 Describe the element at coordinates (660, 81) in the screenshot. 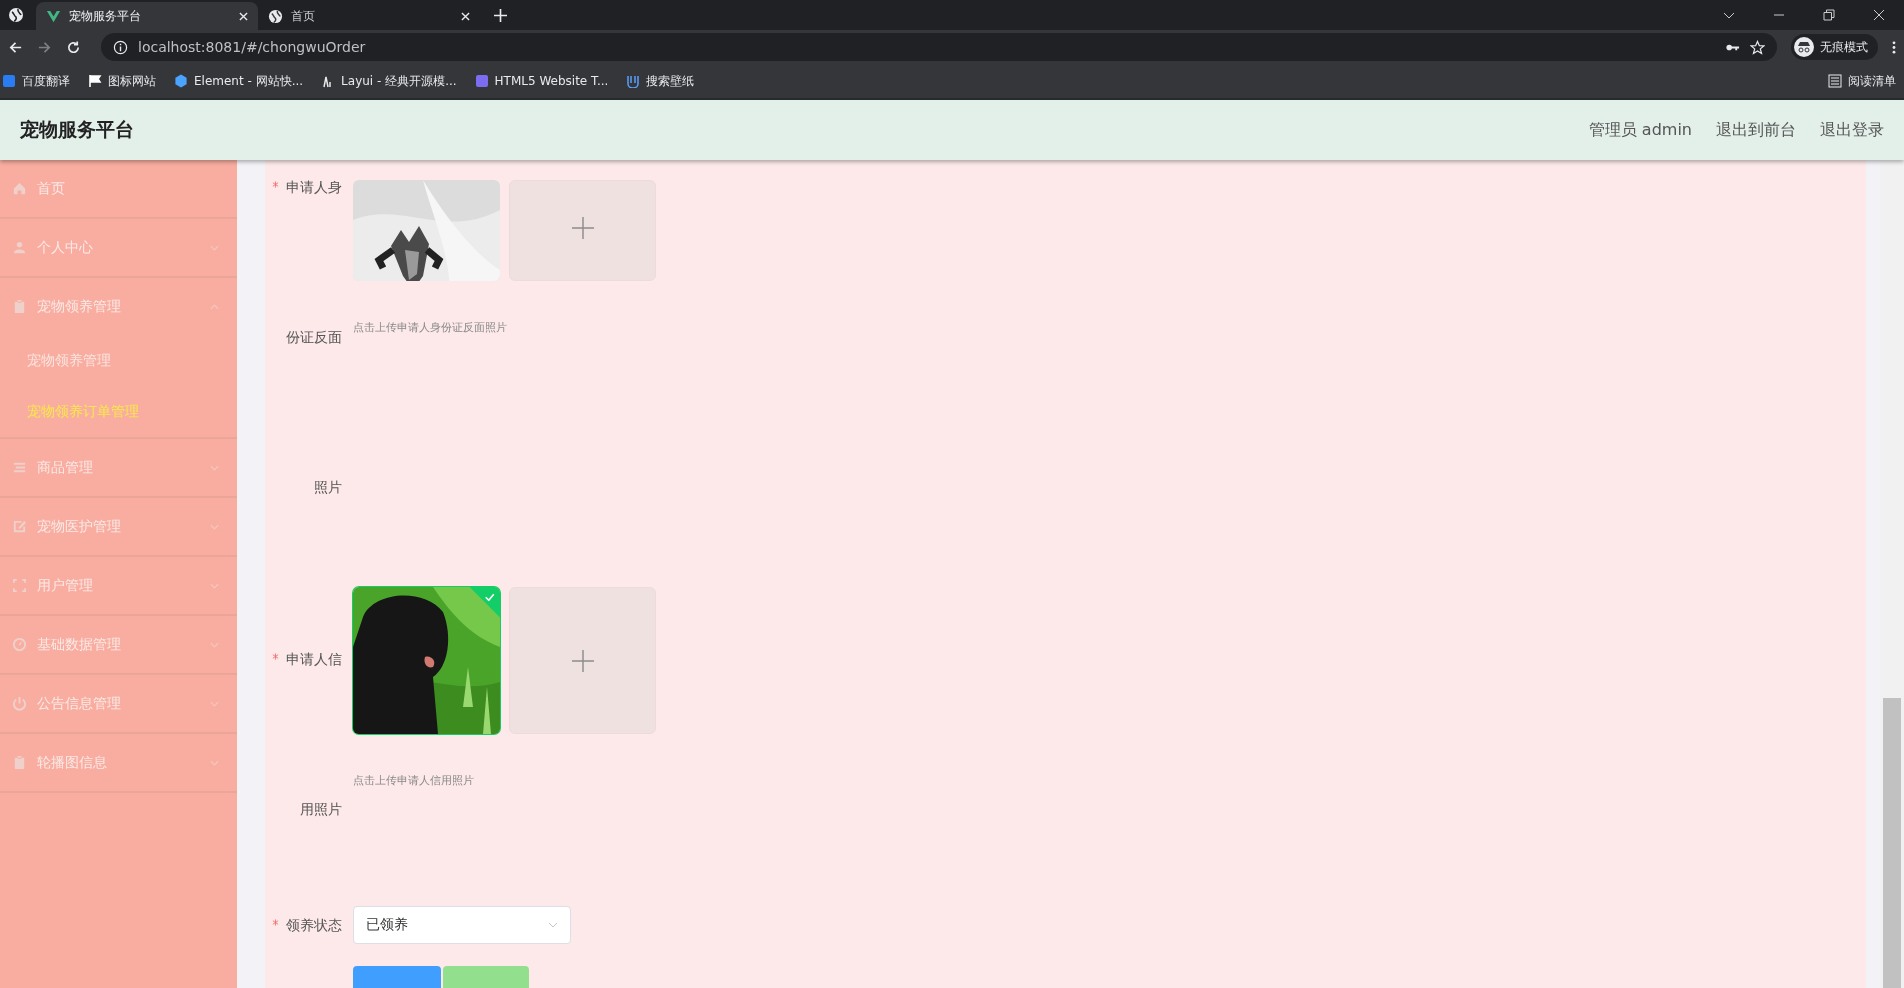

I see `bookmark-link: 搜索壁纸` at that location.